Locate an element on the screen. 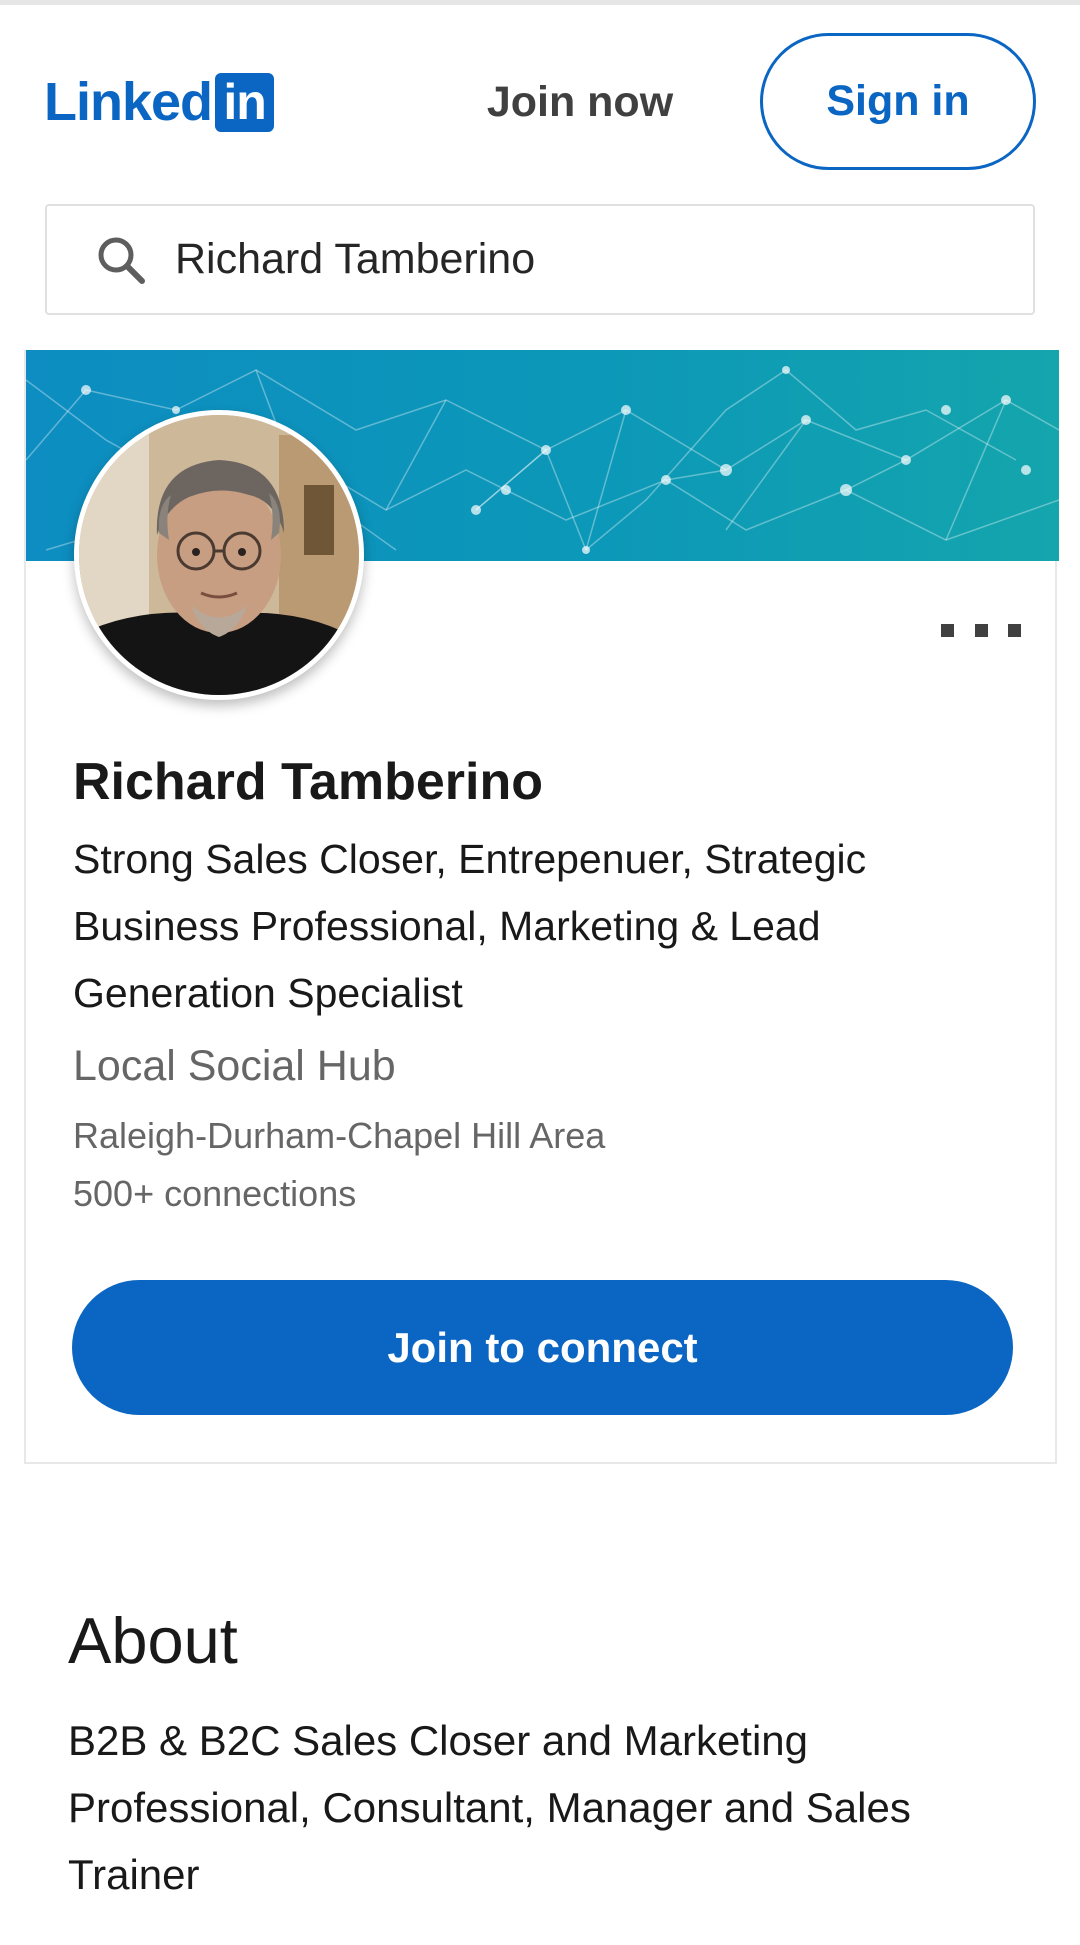  join-now-link: Join now is located at coordinates (580, 102).